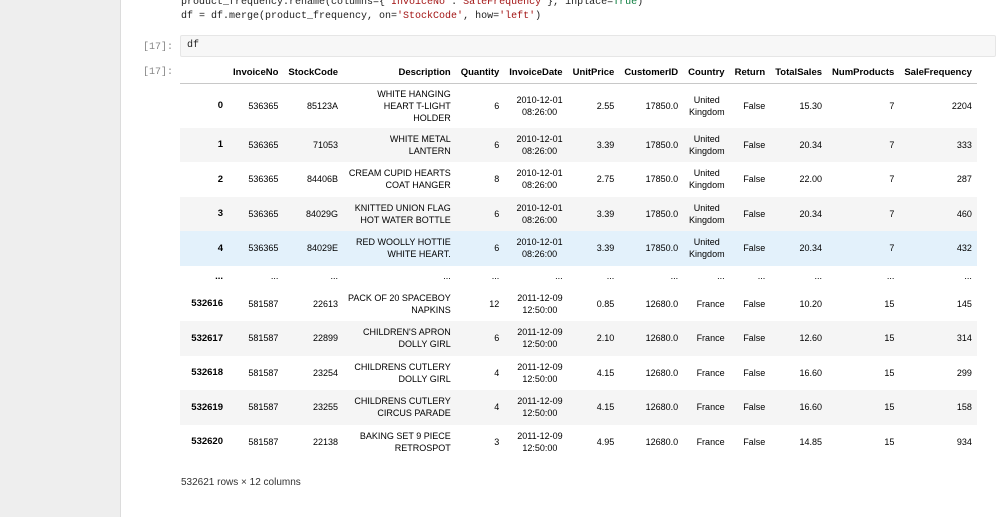  Describe the element at coordinates (536, 73) in the screenshot. I see `column-header: InvoiceDate` at that location.